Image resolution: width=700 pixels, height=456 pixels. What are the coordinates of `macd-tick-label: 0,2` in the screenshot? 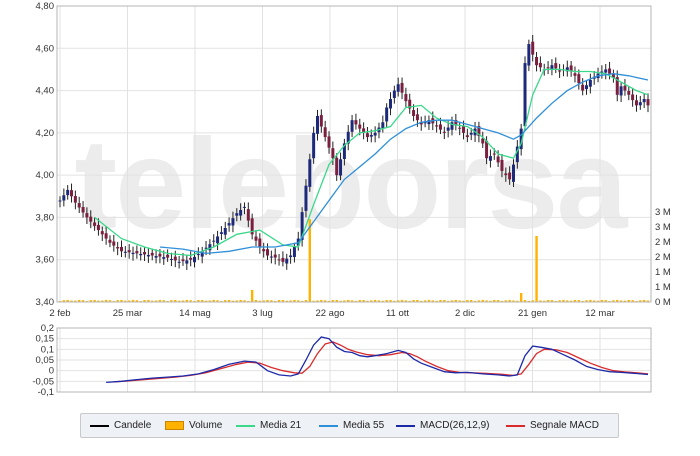 It's located at (47, 328).